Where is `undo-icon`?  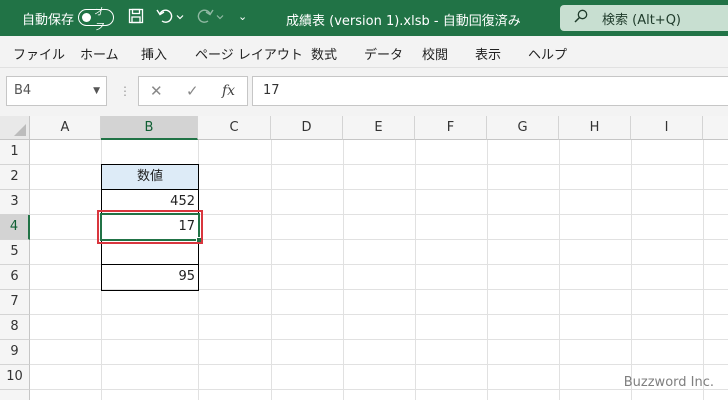 undo-icon is located at coordinates (165, 18).